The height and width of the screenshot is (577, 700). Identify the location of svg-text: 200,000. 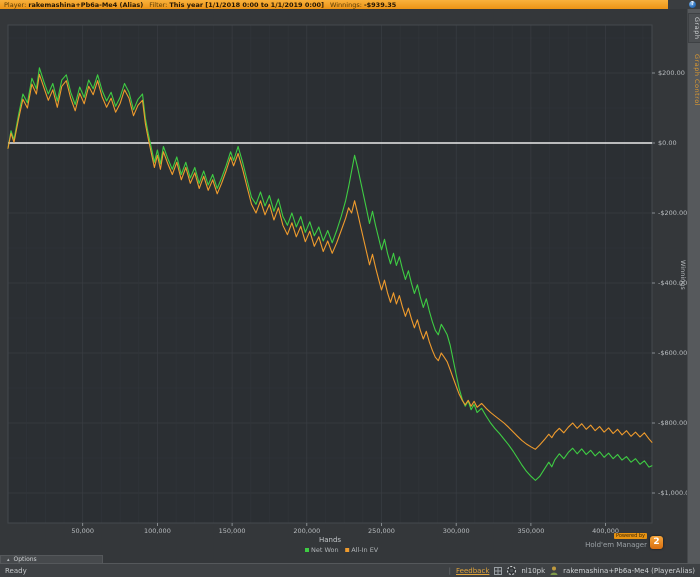
(306, 531).